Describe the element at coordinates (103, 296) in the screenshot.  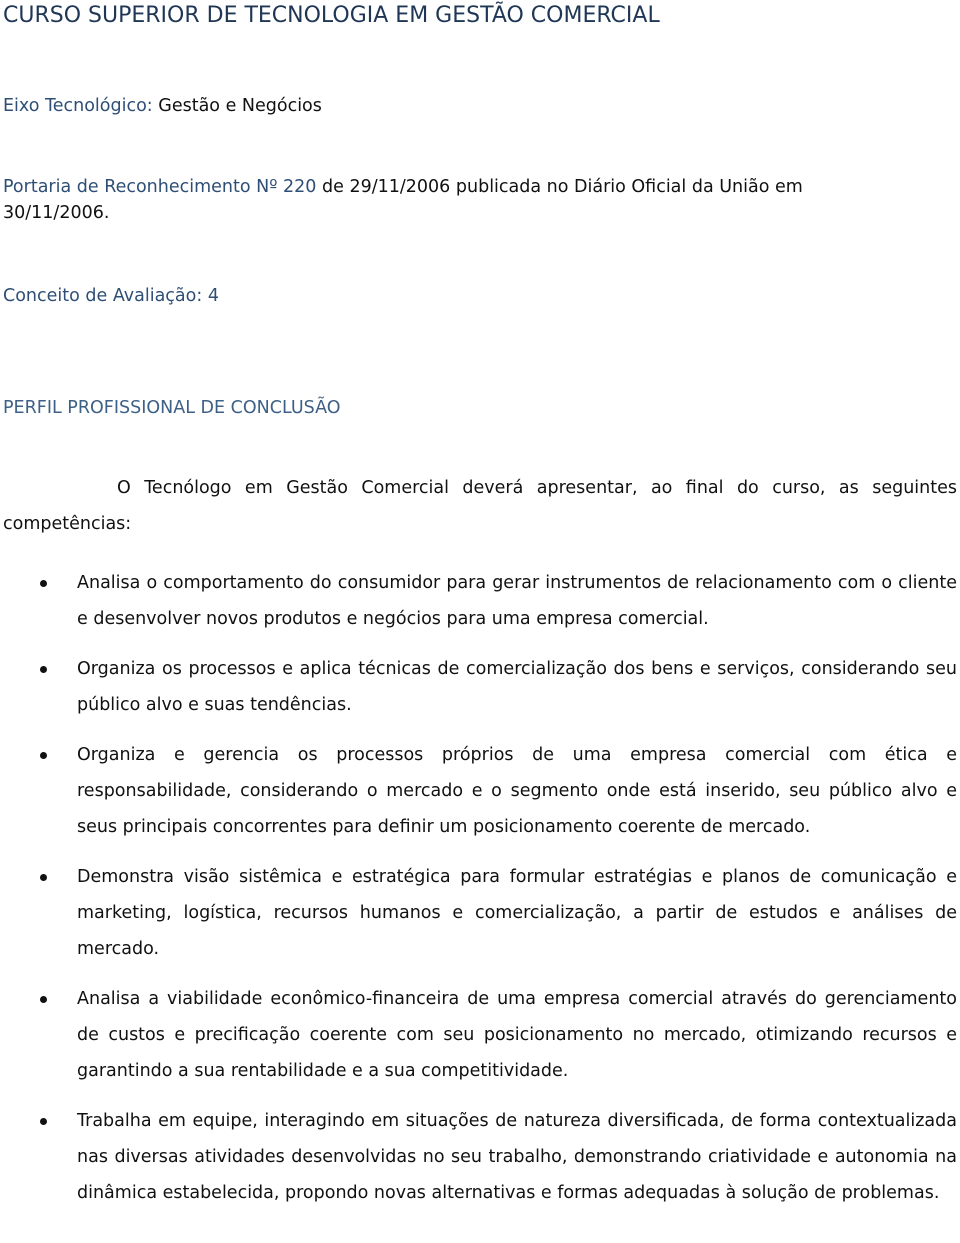
I see `conceito-label: Conceito de Avaliação:` at that location.